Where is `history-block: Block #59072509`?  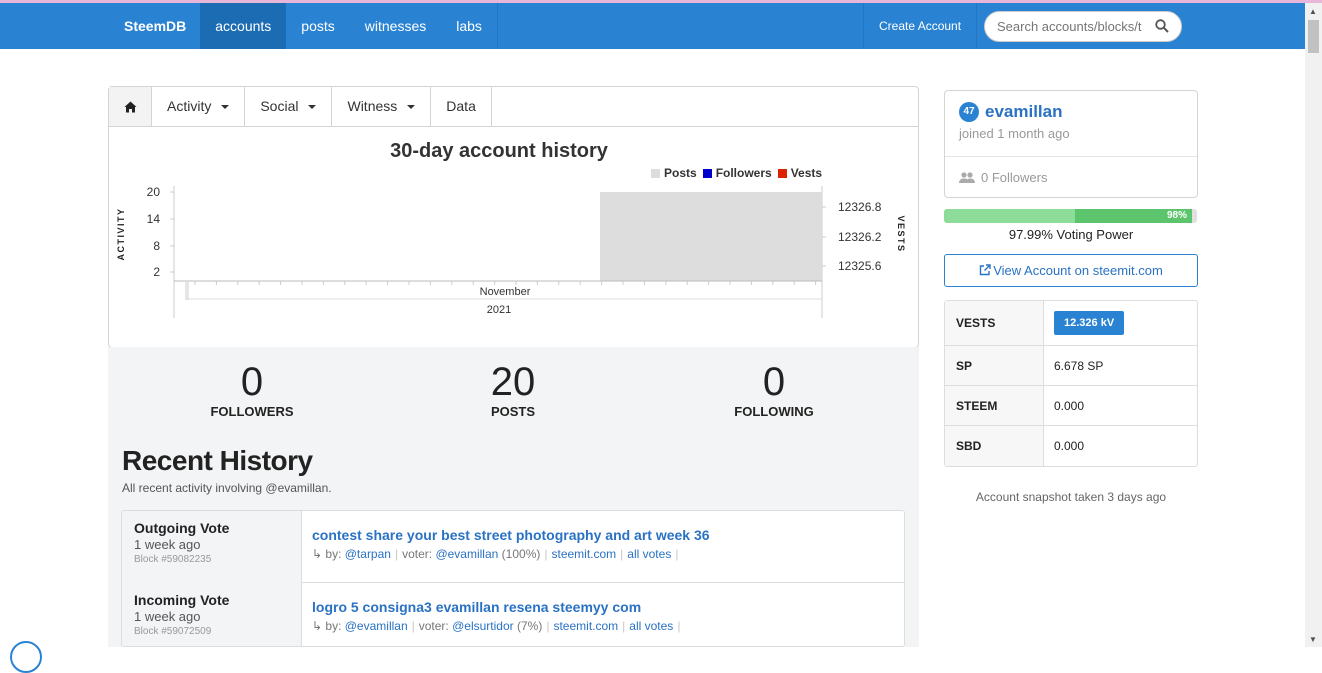
history-block: Block #59072509 is located at coordinates (173, 631).